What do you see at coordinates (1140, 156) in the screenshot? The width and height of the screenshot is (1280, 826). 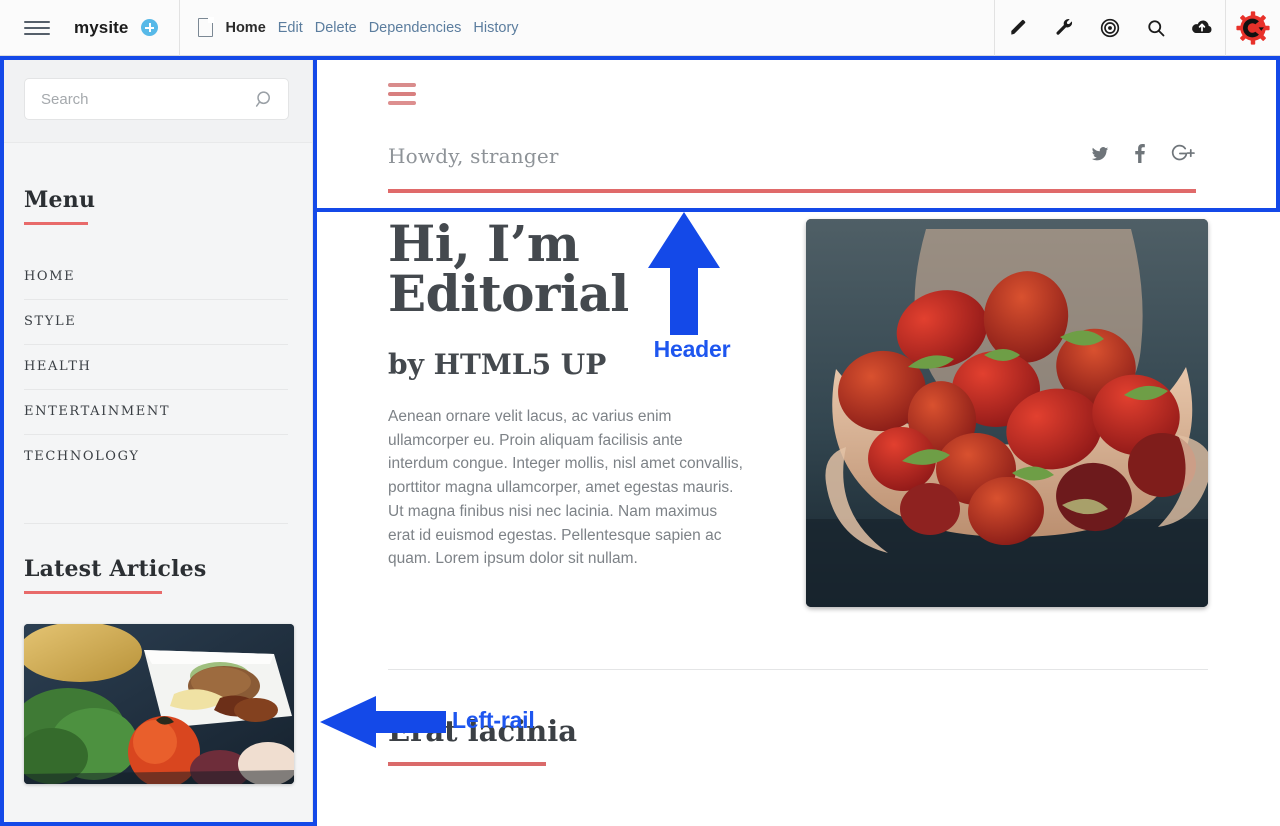 I see `facebook-icon` at bounding box center [1140, 156].